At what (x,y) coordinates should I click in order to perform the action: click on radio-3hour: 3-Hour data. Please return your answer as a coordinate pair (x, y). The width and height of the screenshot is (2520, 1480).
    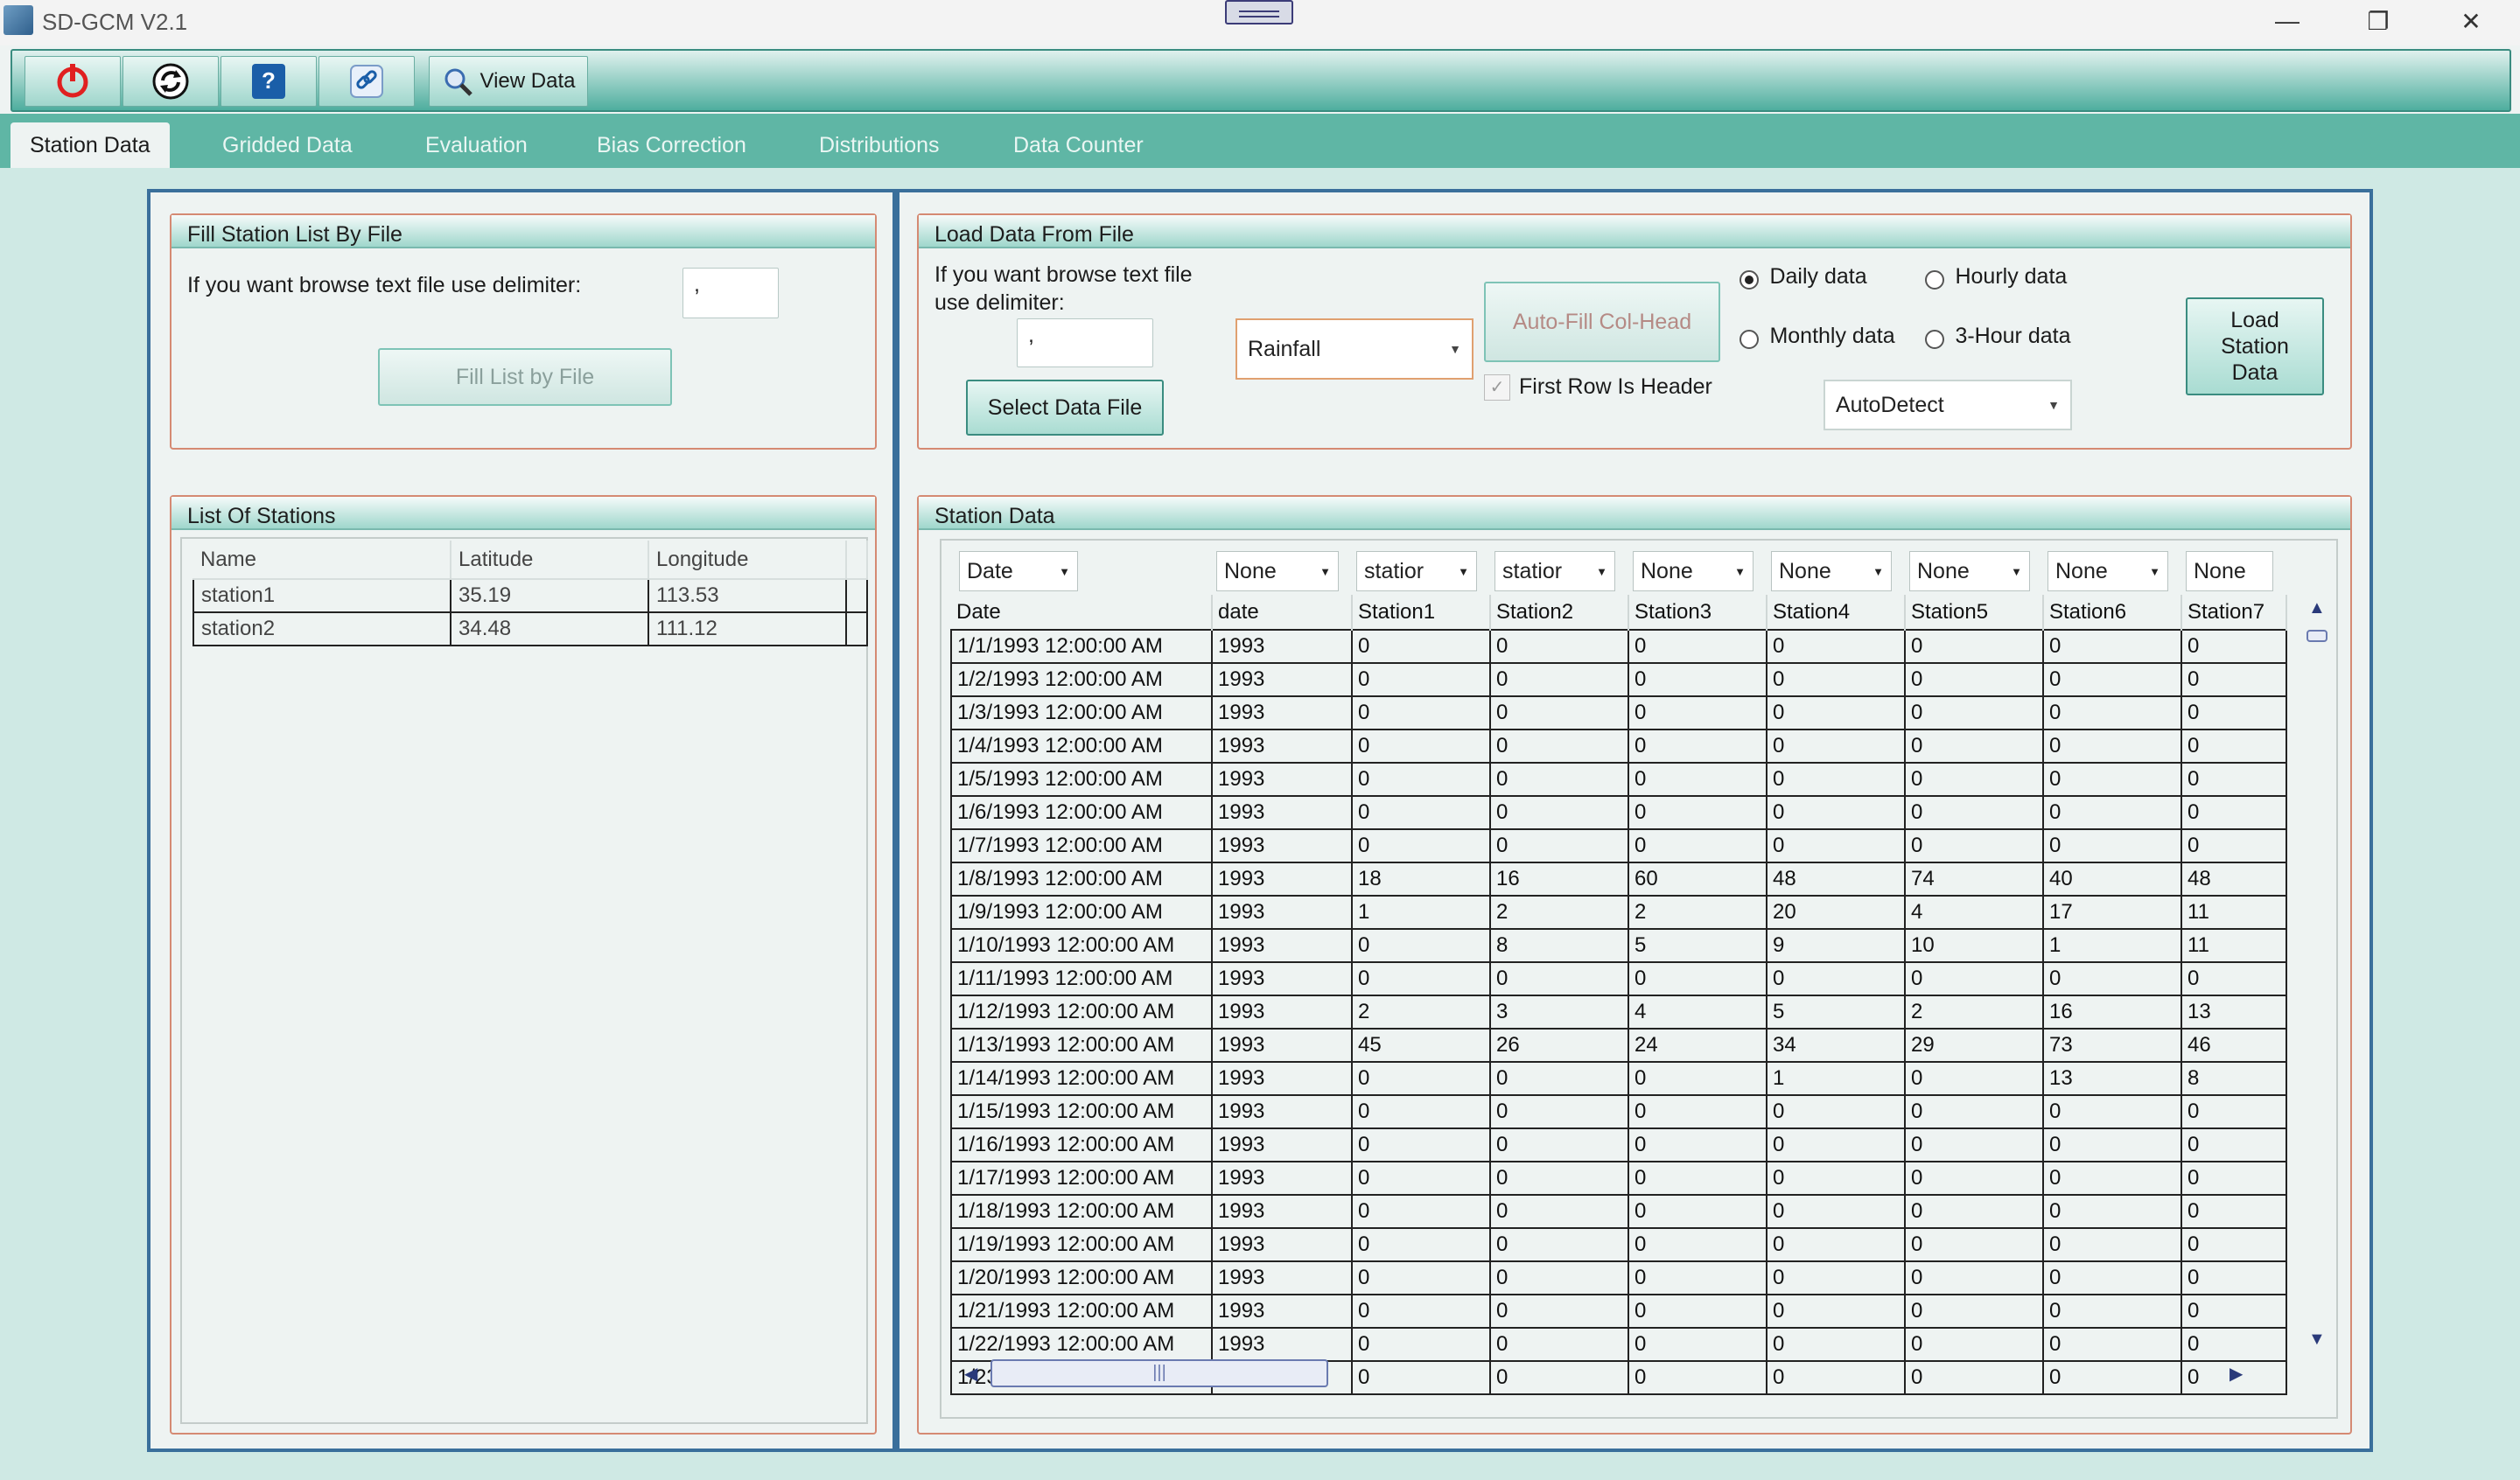
    Looking at the image, I should click on (1997, 337).